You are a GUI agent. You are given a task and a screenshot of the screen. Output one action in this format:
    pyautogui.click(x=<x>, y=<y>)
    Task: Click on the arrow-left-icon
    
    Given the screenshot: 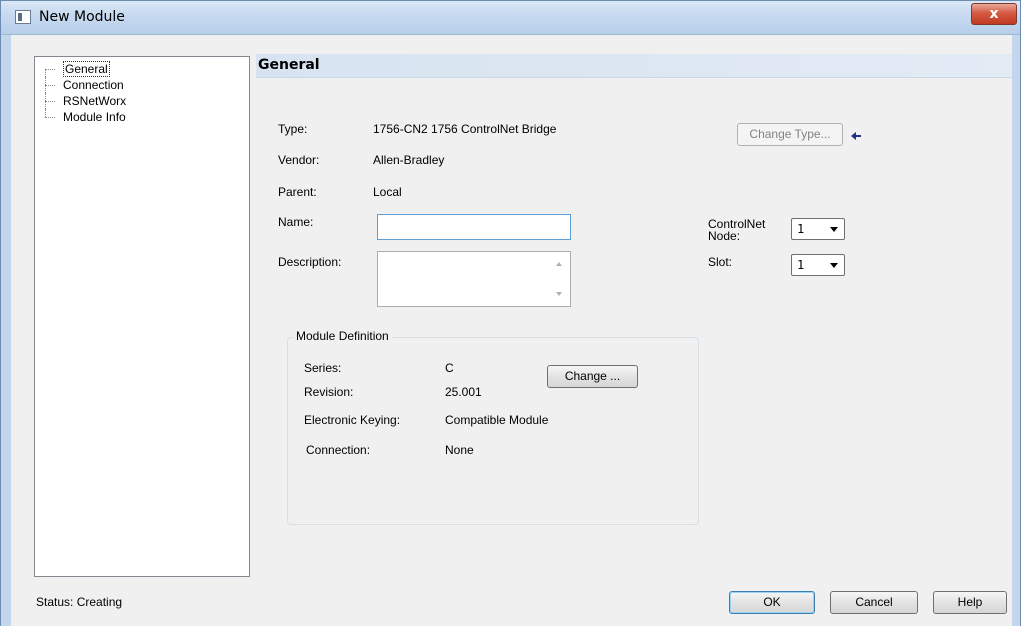 What is the action you would take?
    pyautogui.click(x=856, y=136)
    